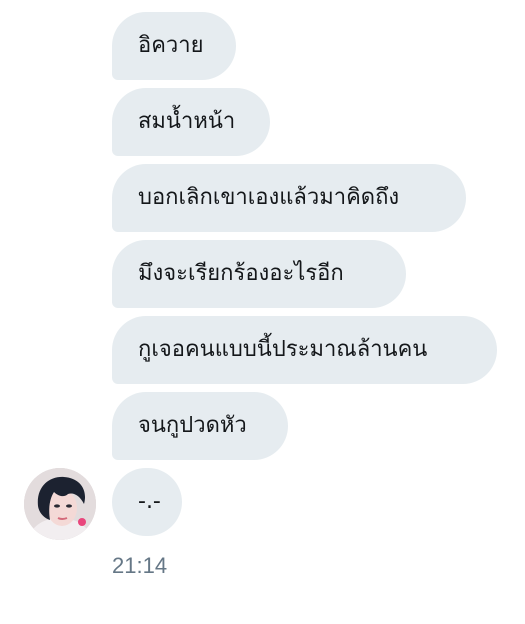 The width and height of the screenshot is (525, 624). Describe the element at coordinates (147, 502) in the screenshot. I see `message-bubble: -.-` at that location.